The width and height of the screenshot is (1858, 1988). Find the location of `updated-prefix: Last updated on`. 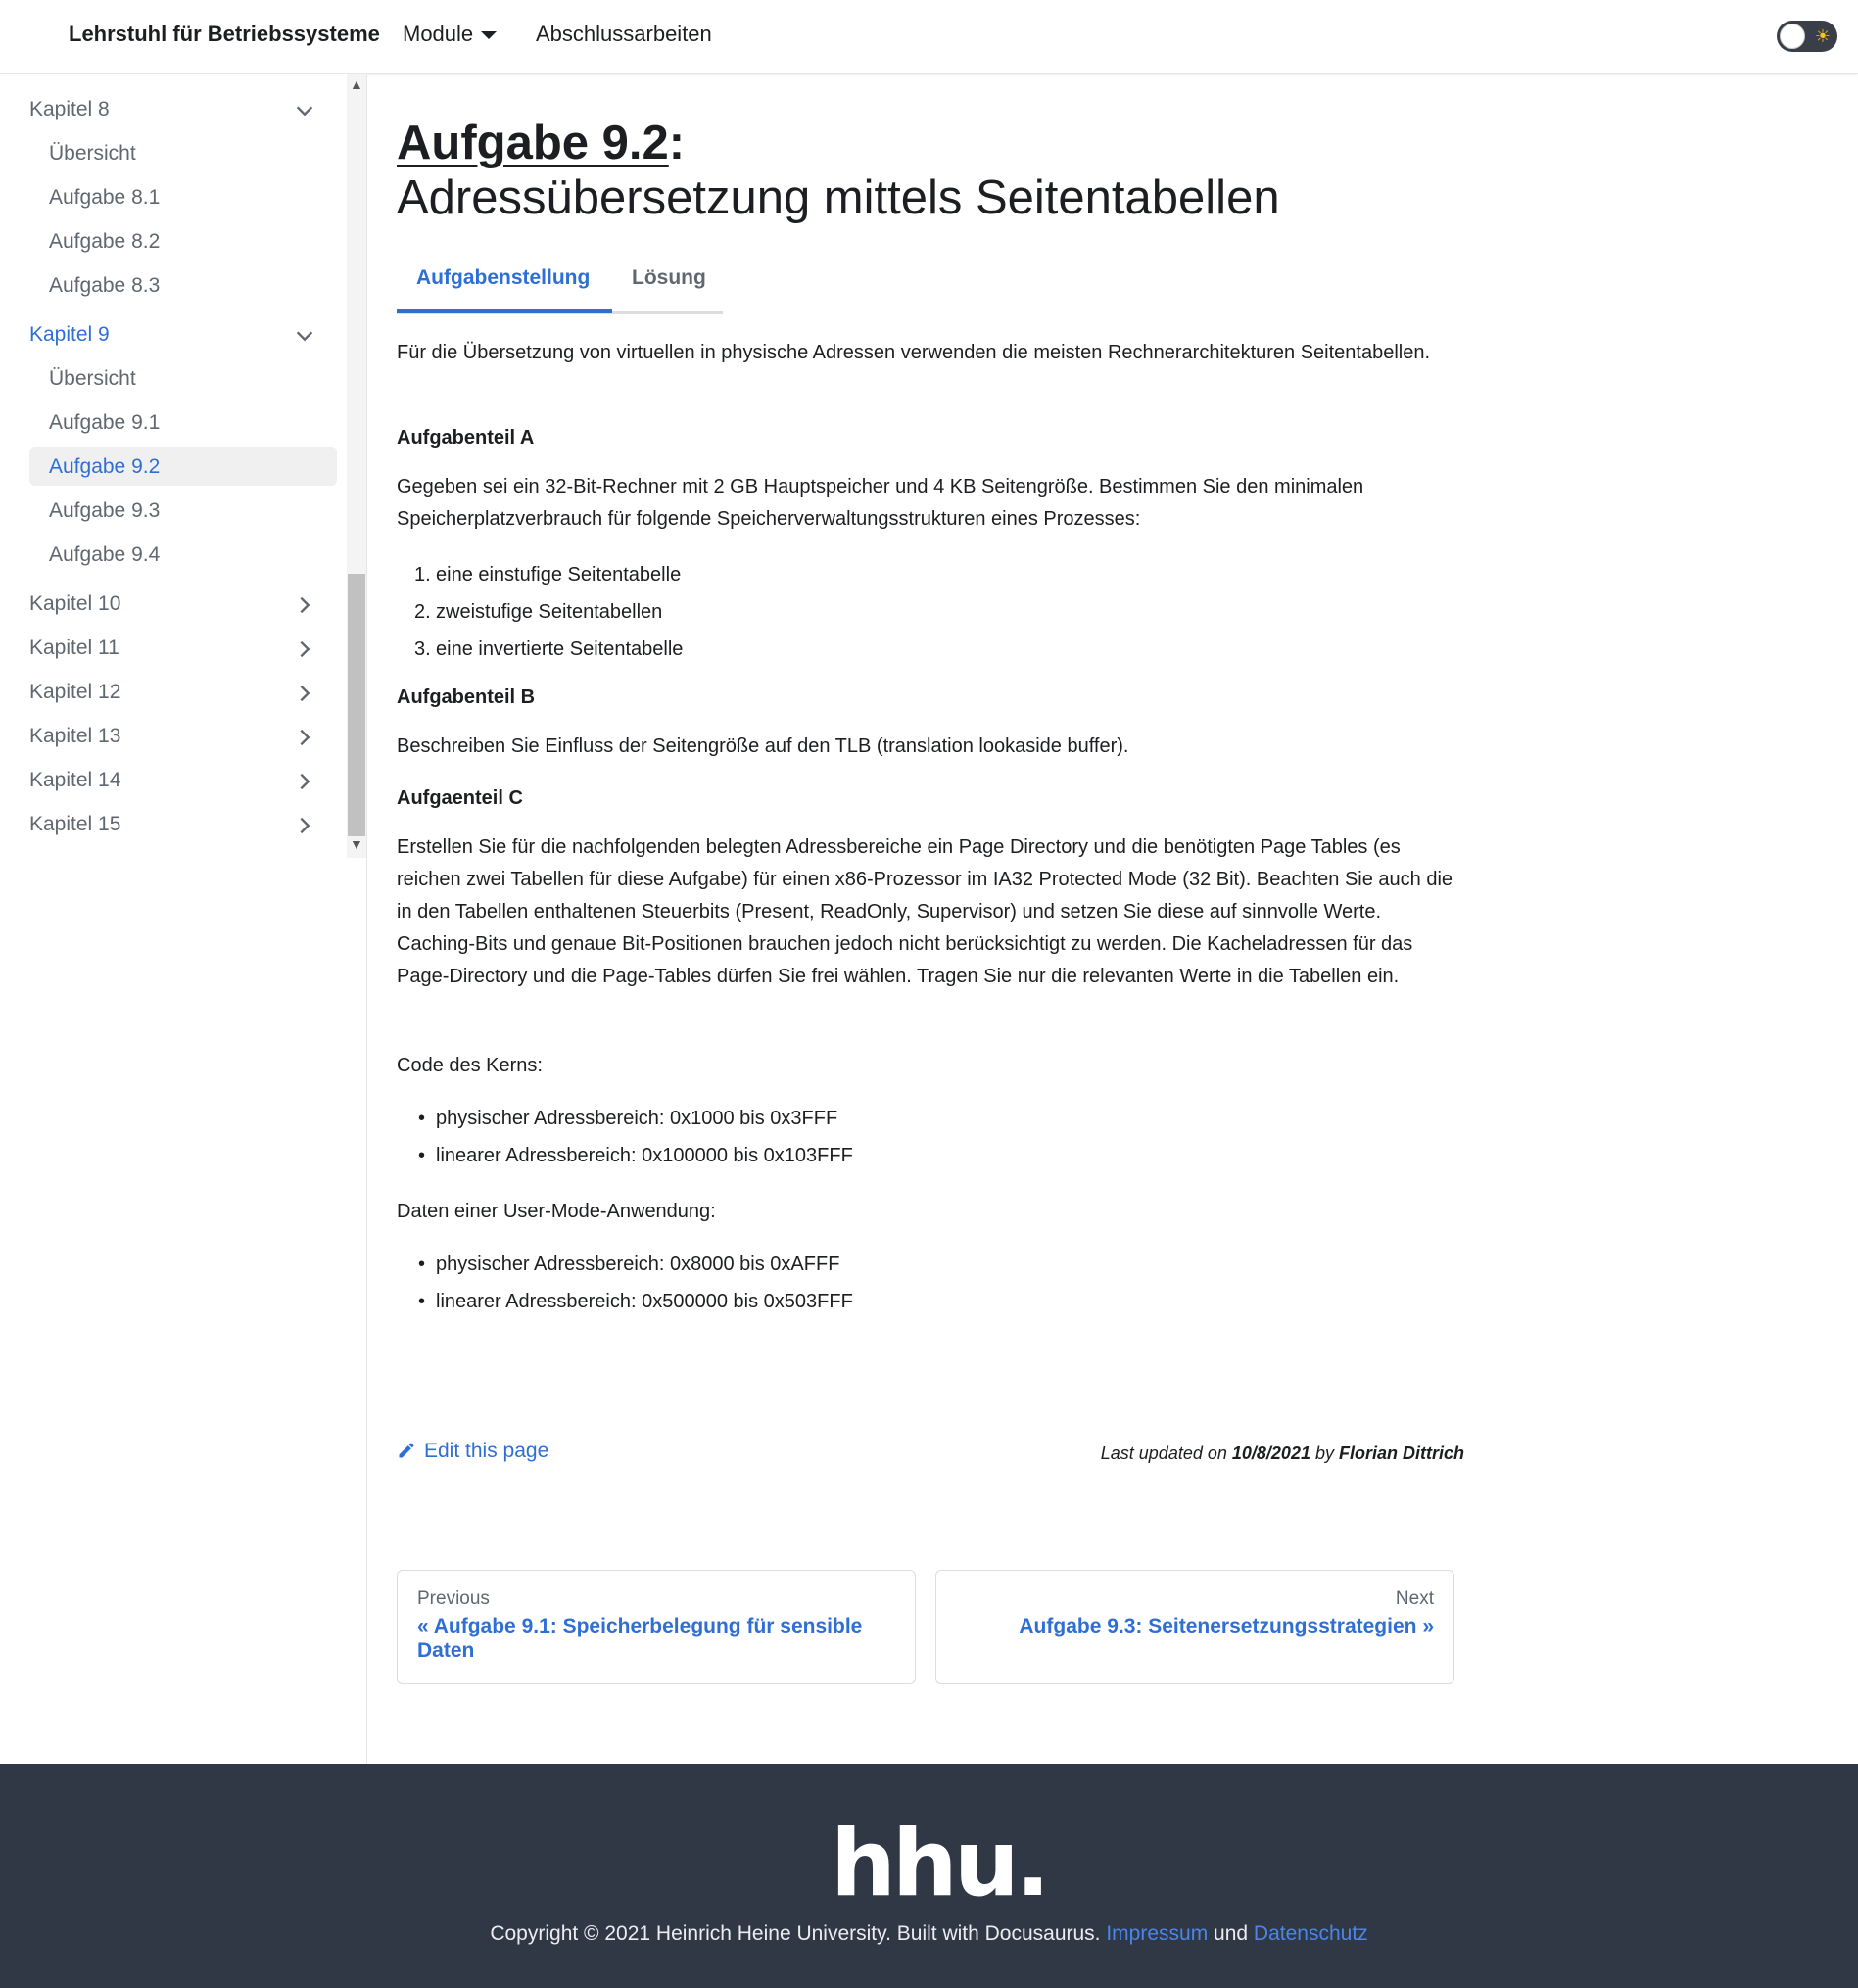

updated-prefix: Last updated on is located at coordinates (1166, 1453).